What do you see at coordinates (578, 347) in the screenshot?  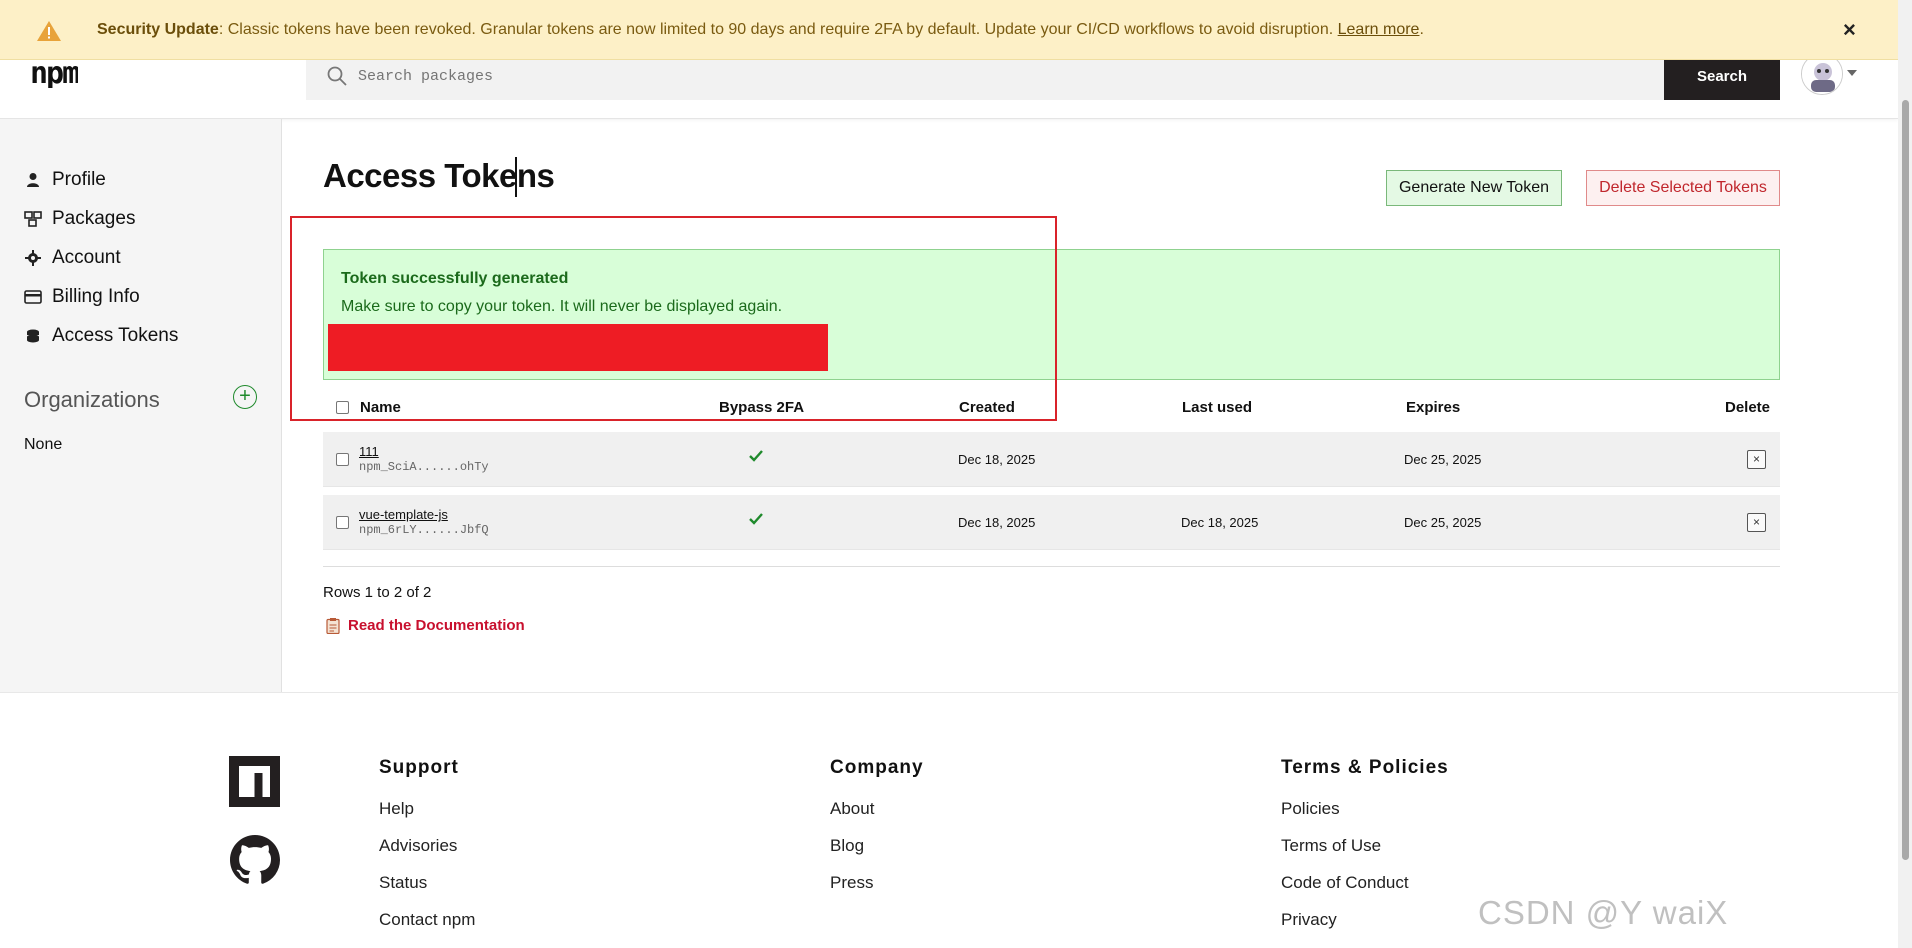 I see `redacted-token` at bounding box center [578, 347].